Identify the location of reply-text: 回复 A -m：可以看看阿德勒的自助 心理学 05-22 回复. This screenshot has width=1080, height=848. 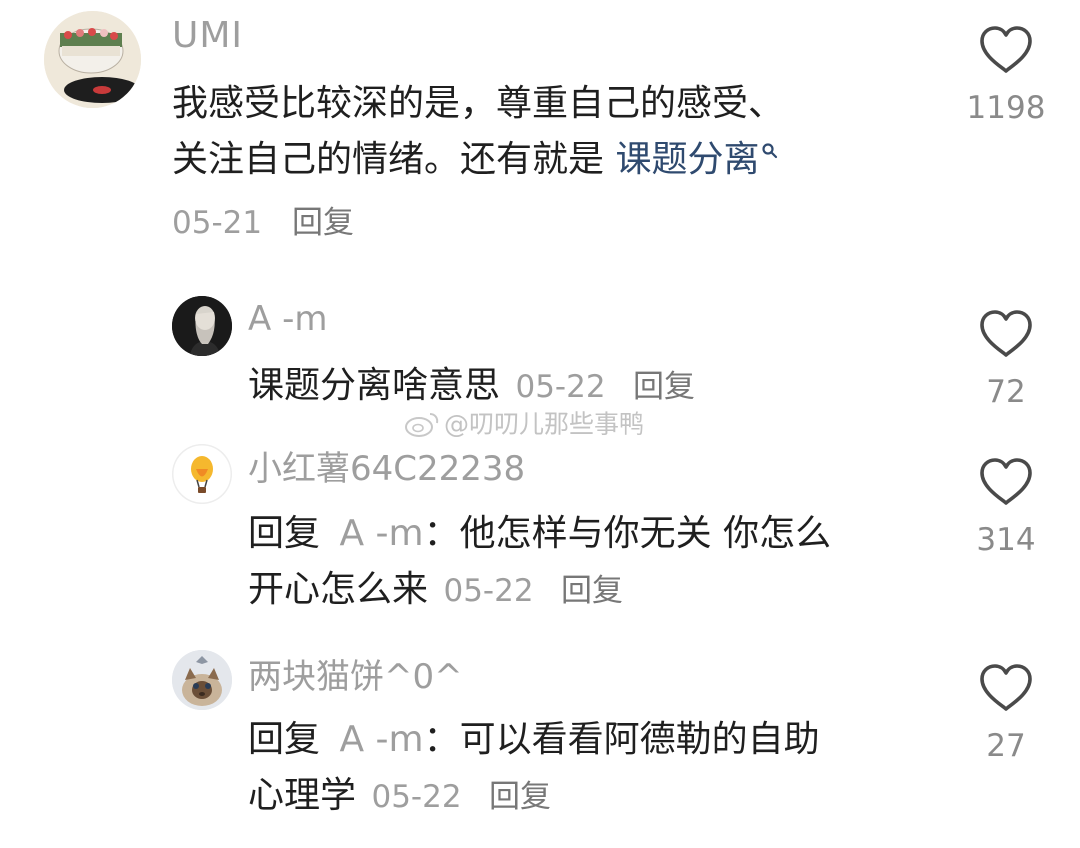
(534, 768).